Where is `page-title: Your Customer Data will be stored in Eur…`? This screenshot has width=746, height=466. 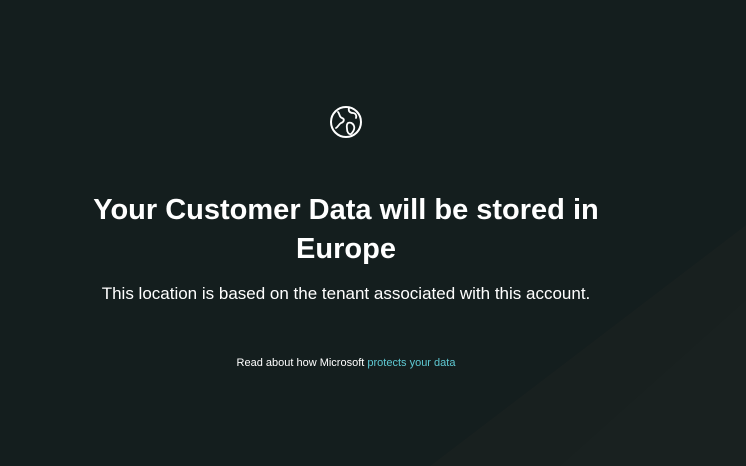 page-title: Your Customer Data will be stored in Eur… is located at coordinates (346, 229).